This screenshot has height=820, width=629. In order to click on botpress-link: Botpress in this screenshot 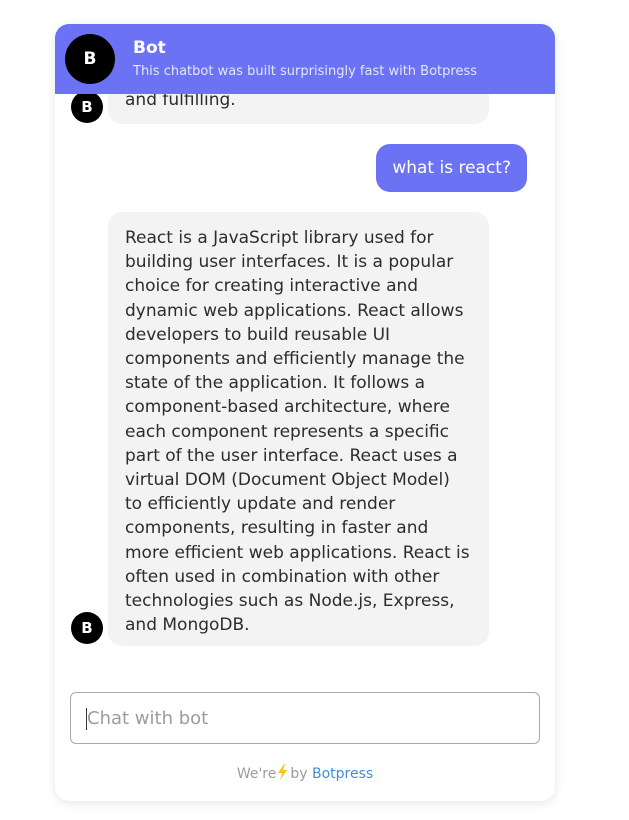, I will do `click(342, 774)`.